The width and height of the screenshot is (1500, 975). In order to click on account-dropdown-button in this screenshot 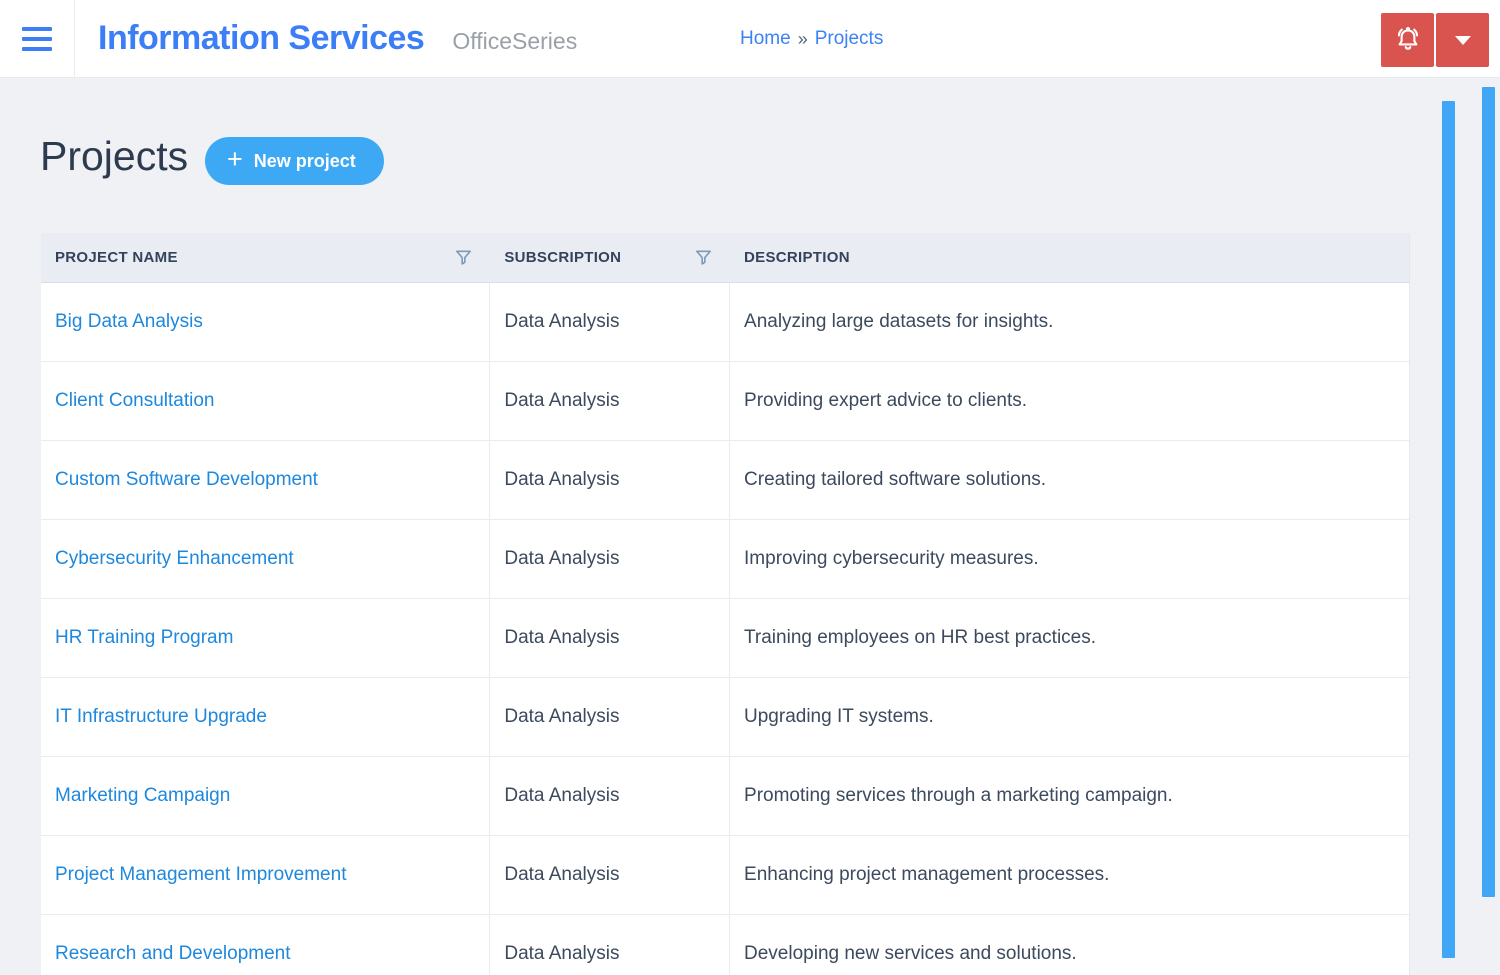, I will do `click(1462, 40)`.